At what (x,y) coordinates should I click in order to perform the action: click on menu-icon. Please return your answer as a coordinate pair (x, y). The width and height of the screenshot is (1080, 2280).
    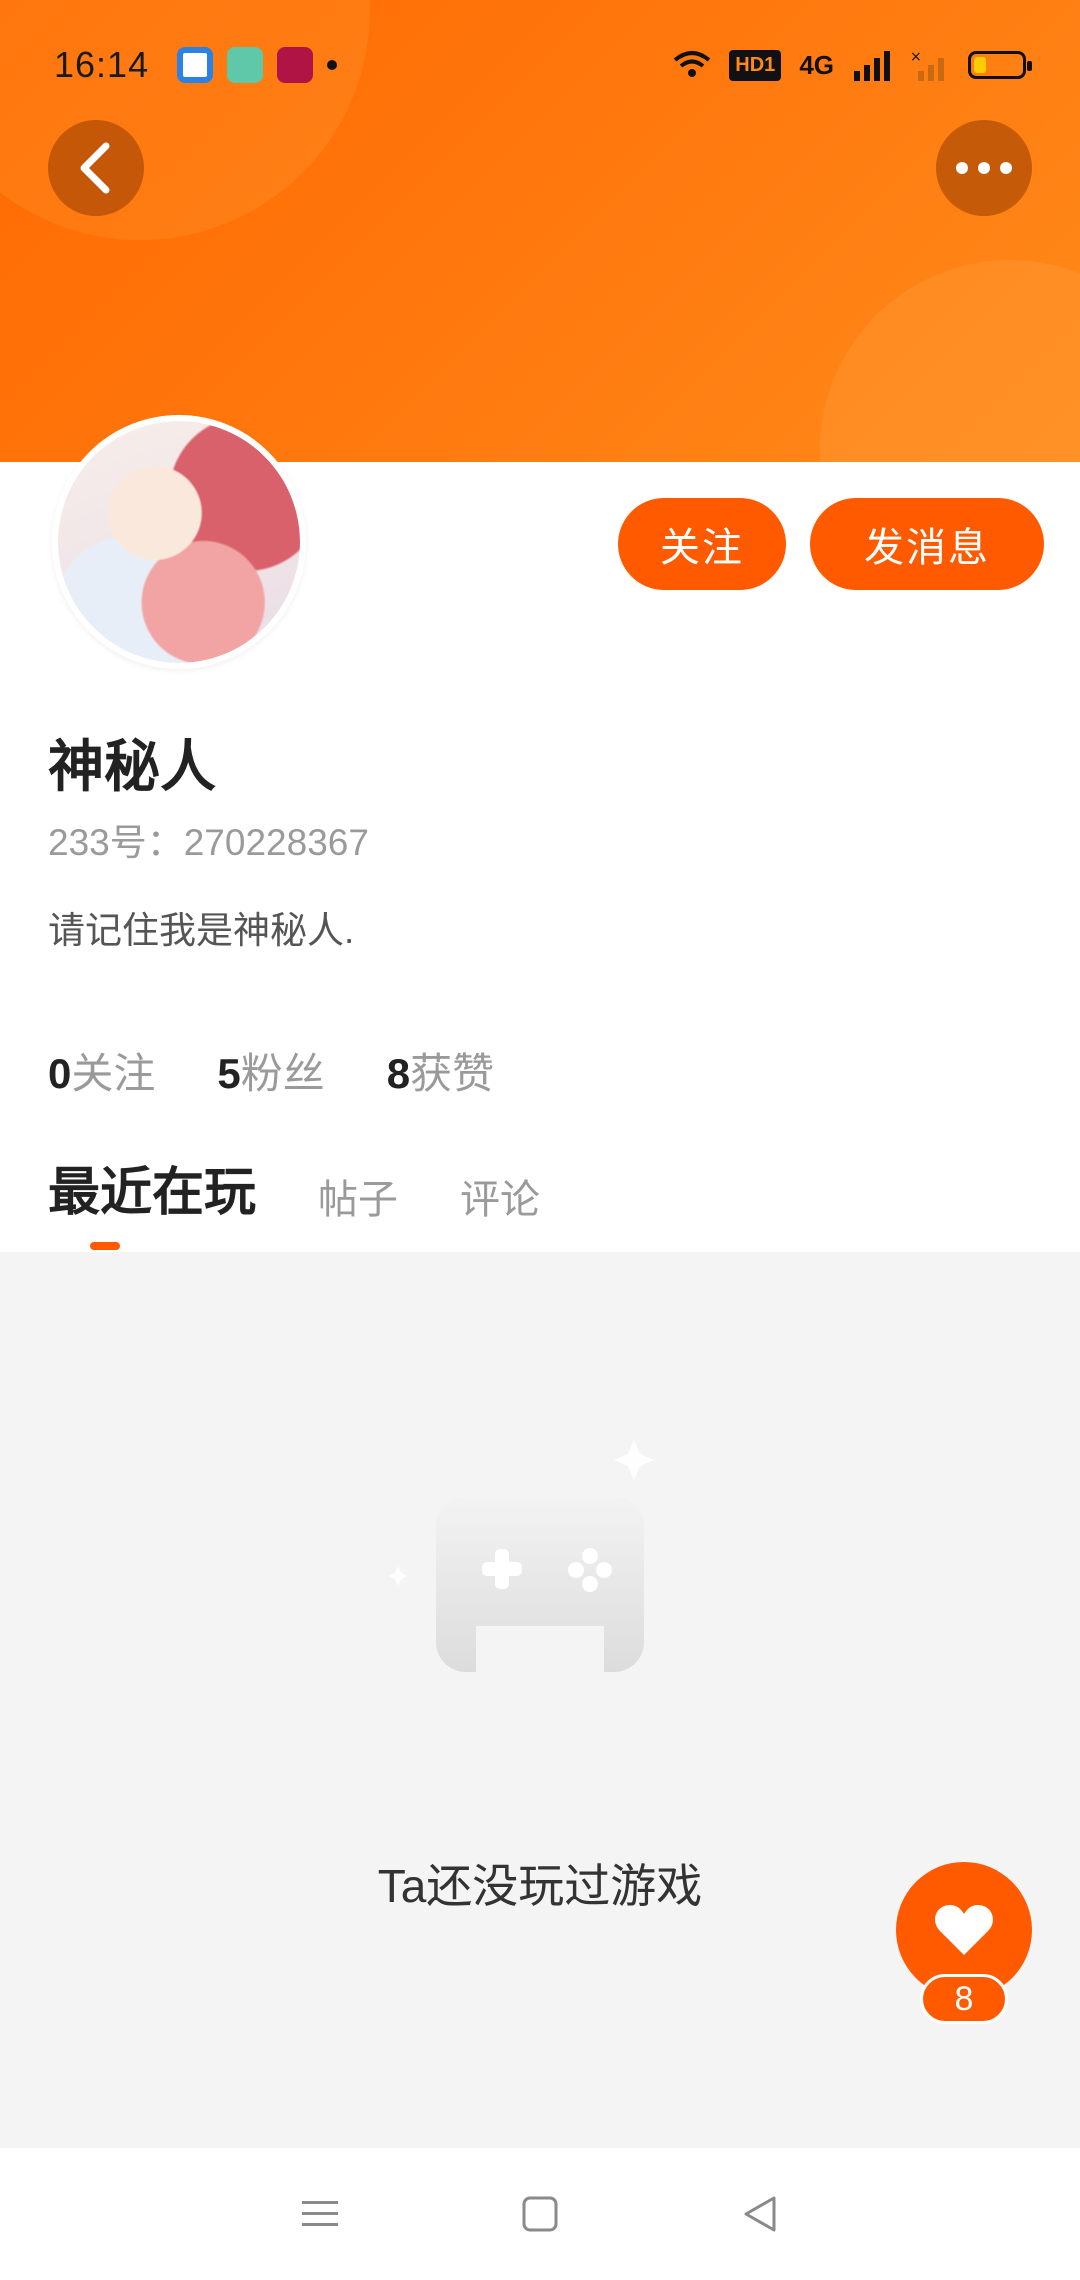
    Looking at the image, I should click on (320, 2213).